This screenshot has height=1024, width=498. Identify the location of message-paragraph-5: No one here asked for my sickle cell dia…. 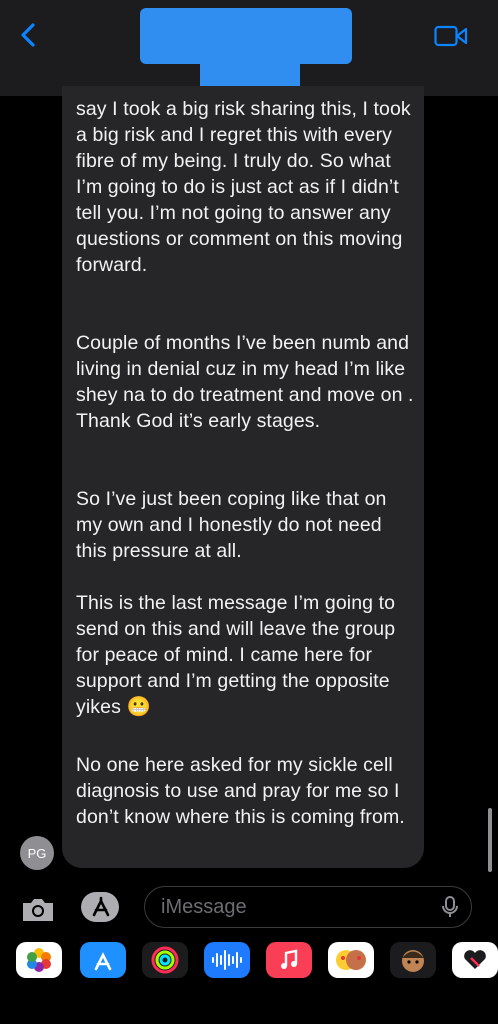
(240, 791).